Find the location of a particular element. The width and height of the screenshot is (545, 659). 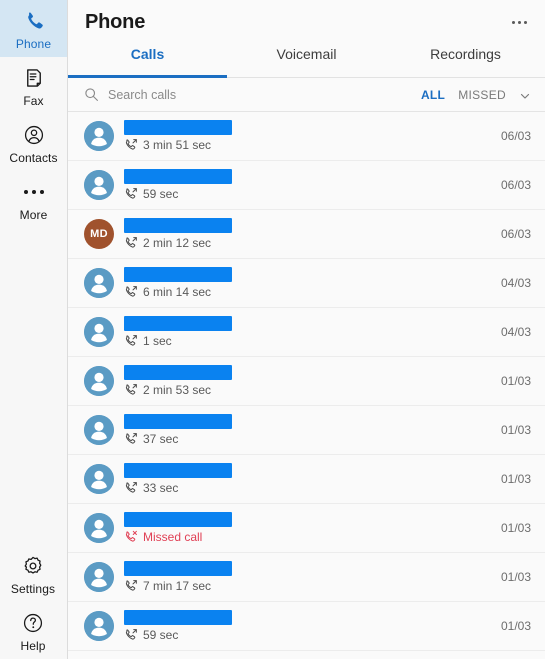

call-duration: Missed call is located at coordinates (173, 536).